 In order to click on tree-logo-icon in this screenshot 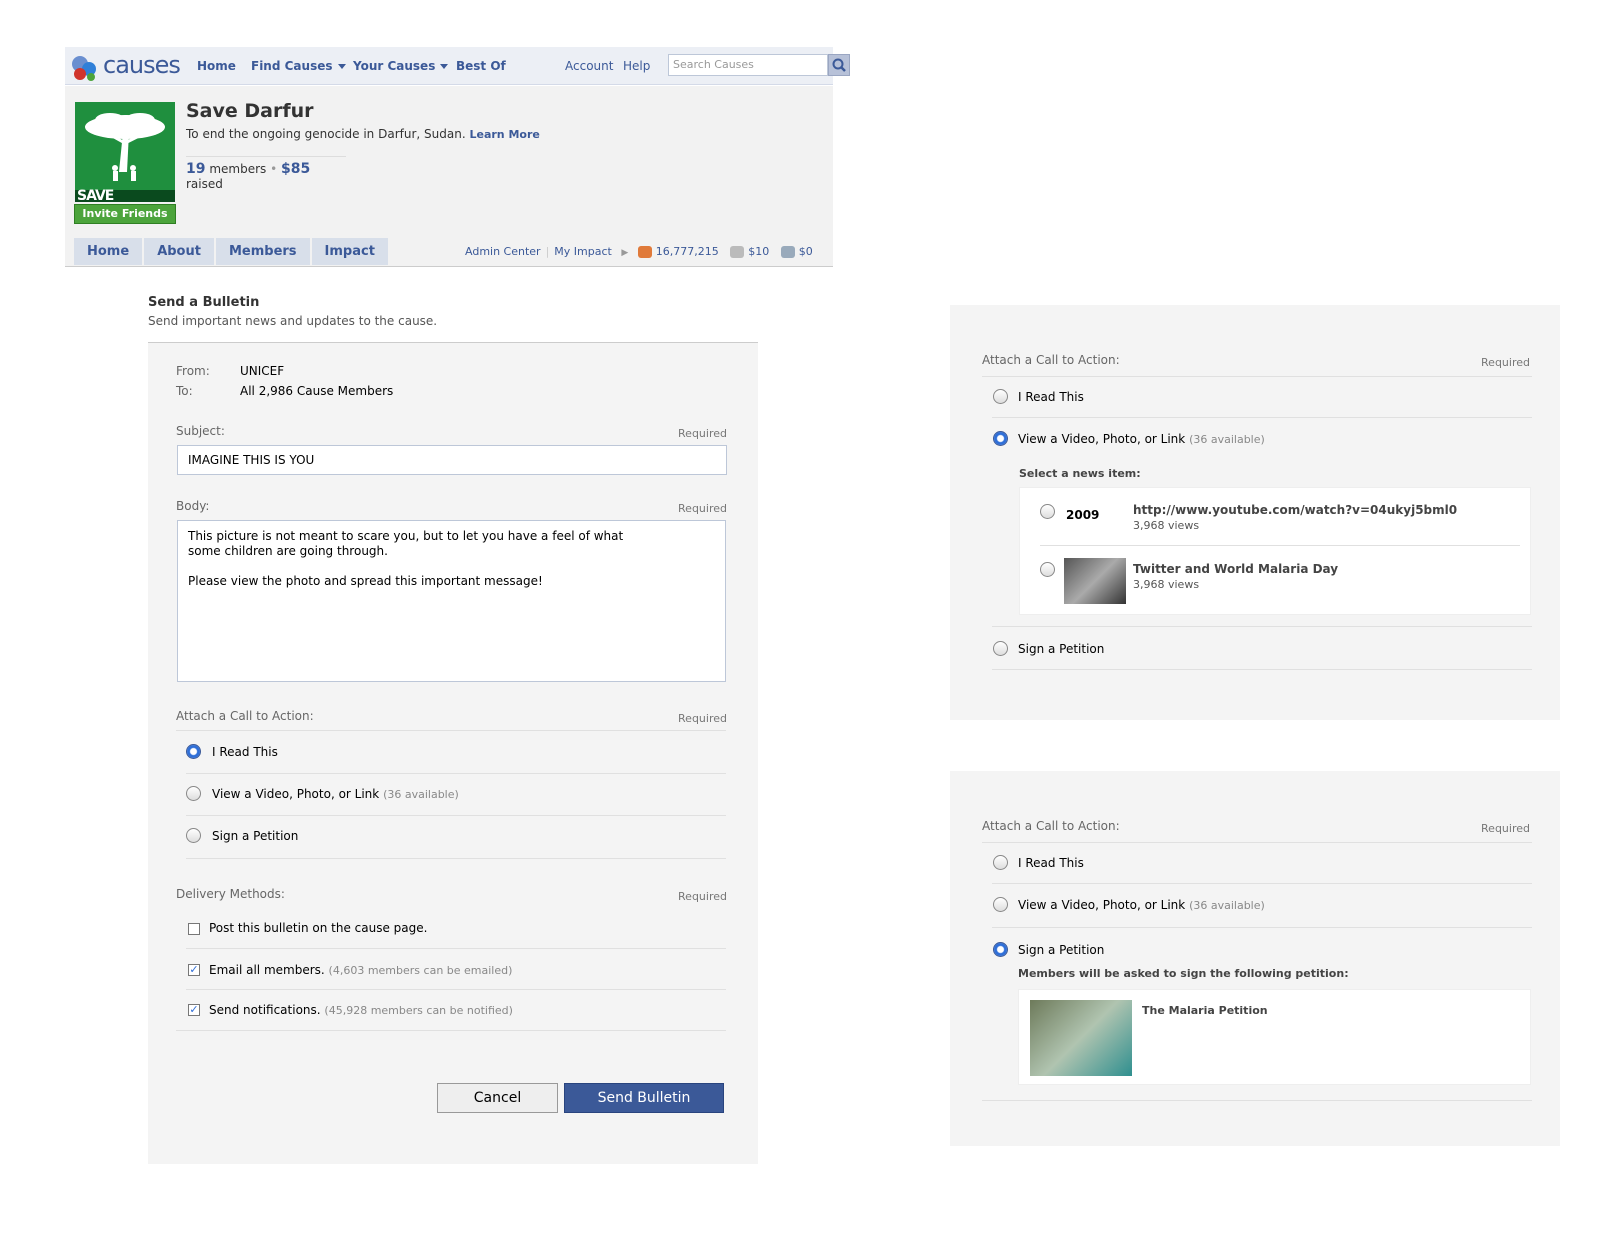, I will do `click(125, 152)`.